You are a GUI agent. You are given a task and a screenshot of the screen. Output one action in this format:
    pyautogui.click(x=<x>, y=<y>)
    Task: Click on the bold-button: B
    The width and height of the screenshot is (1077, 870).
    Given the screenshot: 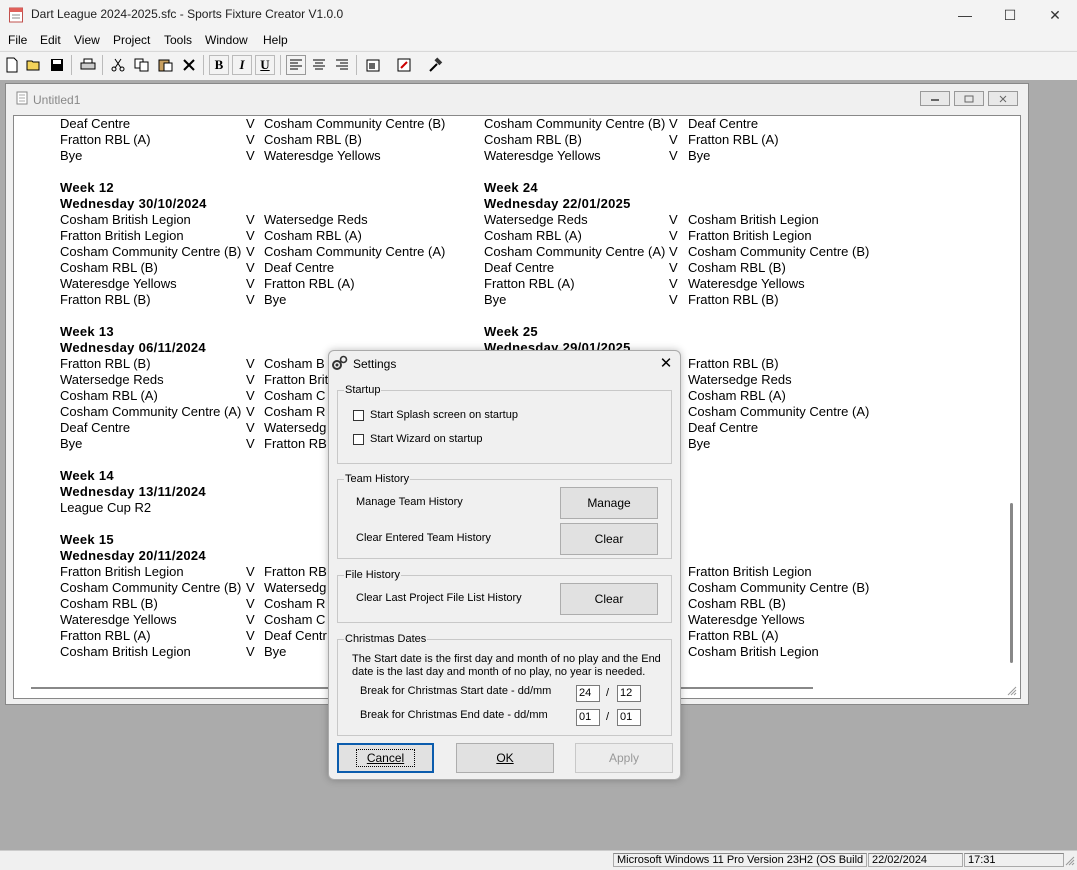 What is the action you would take?
    pyautogui.click(x=219, y=65)
    